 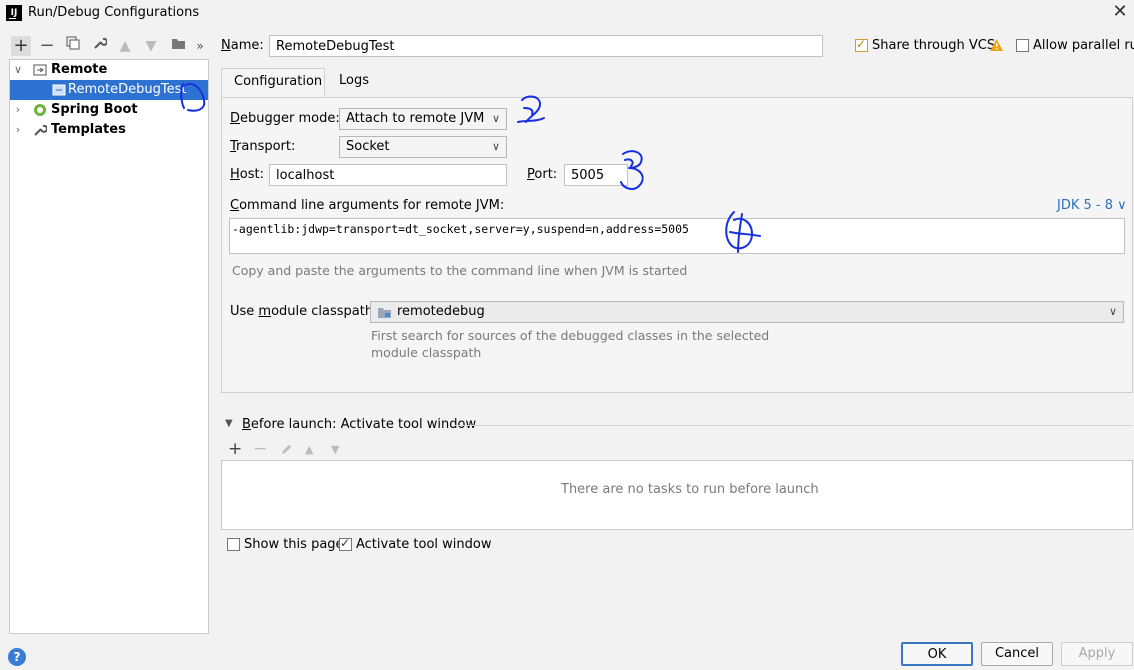 I want to click on tasks-list: There are no tasks to run before launch, so click(x=677, y=495).